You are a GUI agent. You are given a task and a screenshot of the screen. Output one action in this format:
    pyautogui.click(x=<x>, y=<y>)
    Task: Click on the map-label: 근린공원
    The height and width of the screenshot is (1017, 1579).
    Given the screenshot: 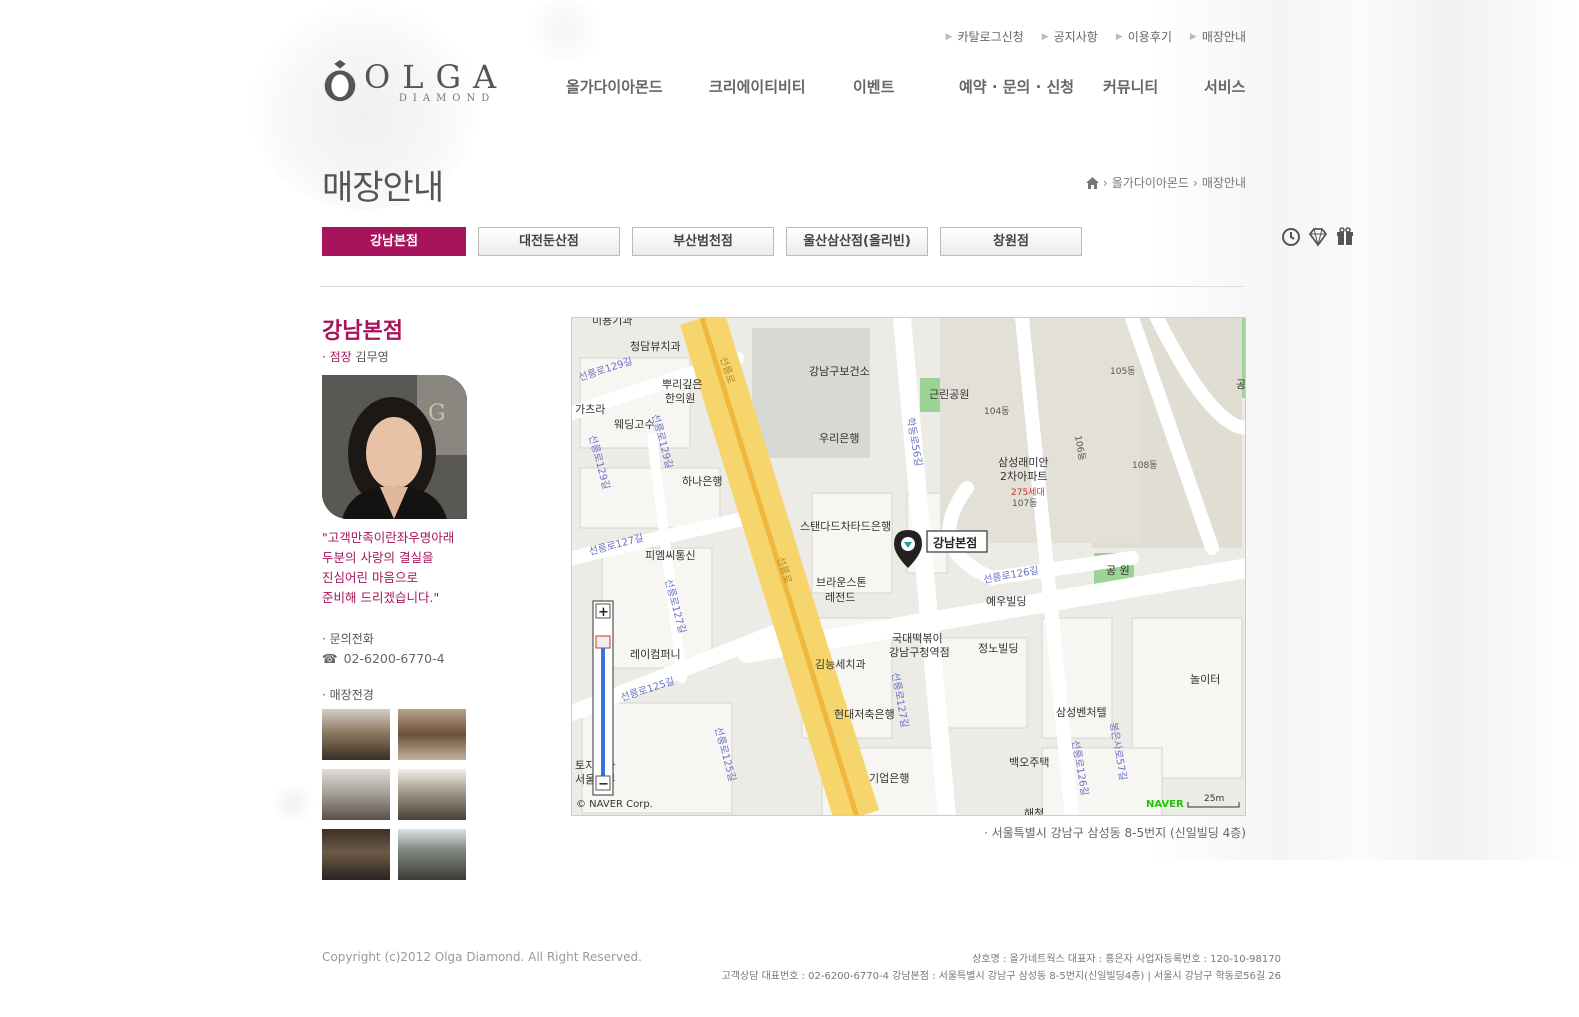 What is the action you would take?
    pyautogui.click(x=949, y=394)
    